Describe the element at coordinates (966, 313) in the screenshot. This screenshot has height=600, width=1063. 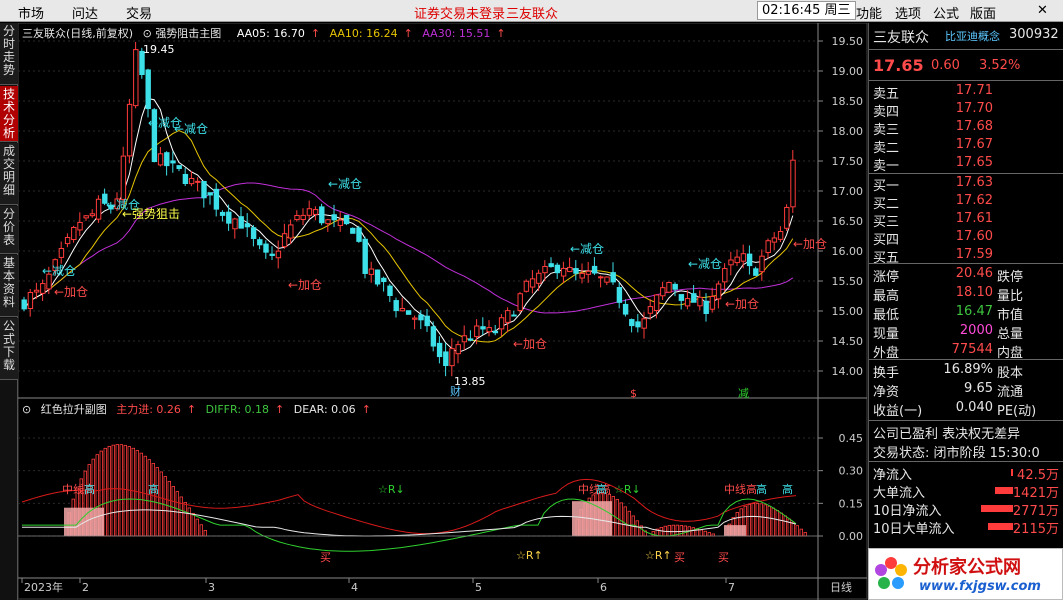
I see `stat-row: 最低 16.47 市值` at that location.